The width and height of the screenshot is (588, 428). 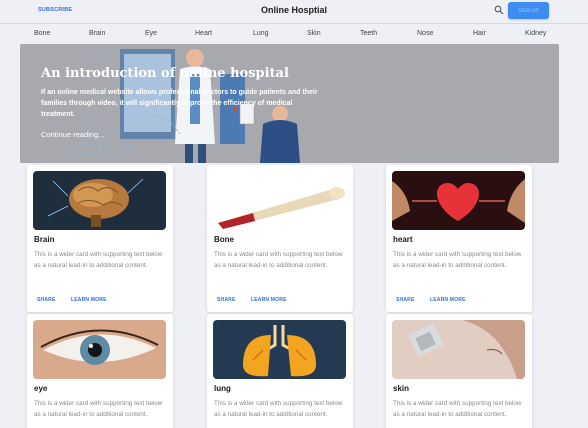 What do you see at coordinates (401, 388) in the screenshot?
I see `card-title: skin` at bounding box center [401, 388].